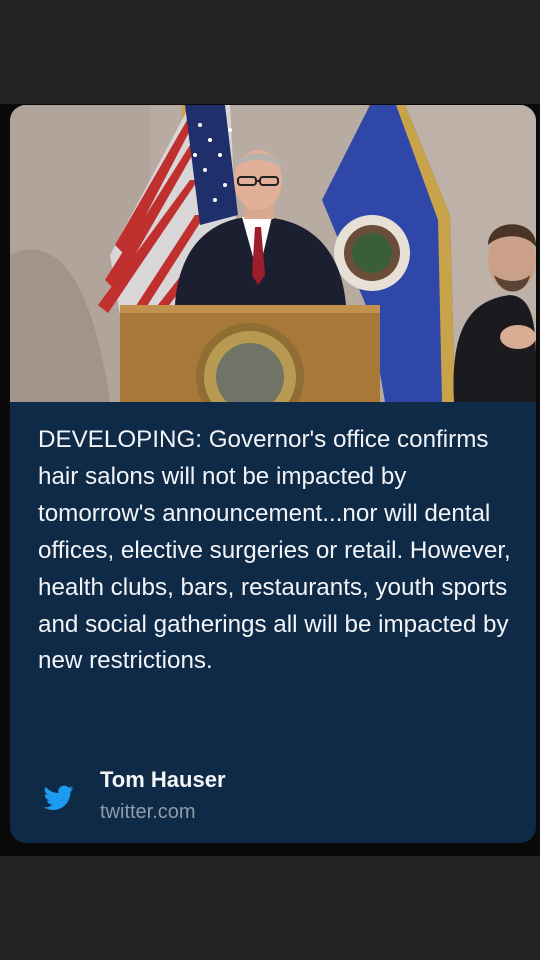 The width and height of the screenshot is (540, 960). I want to click on top-black-bar, so click(270, 52).